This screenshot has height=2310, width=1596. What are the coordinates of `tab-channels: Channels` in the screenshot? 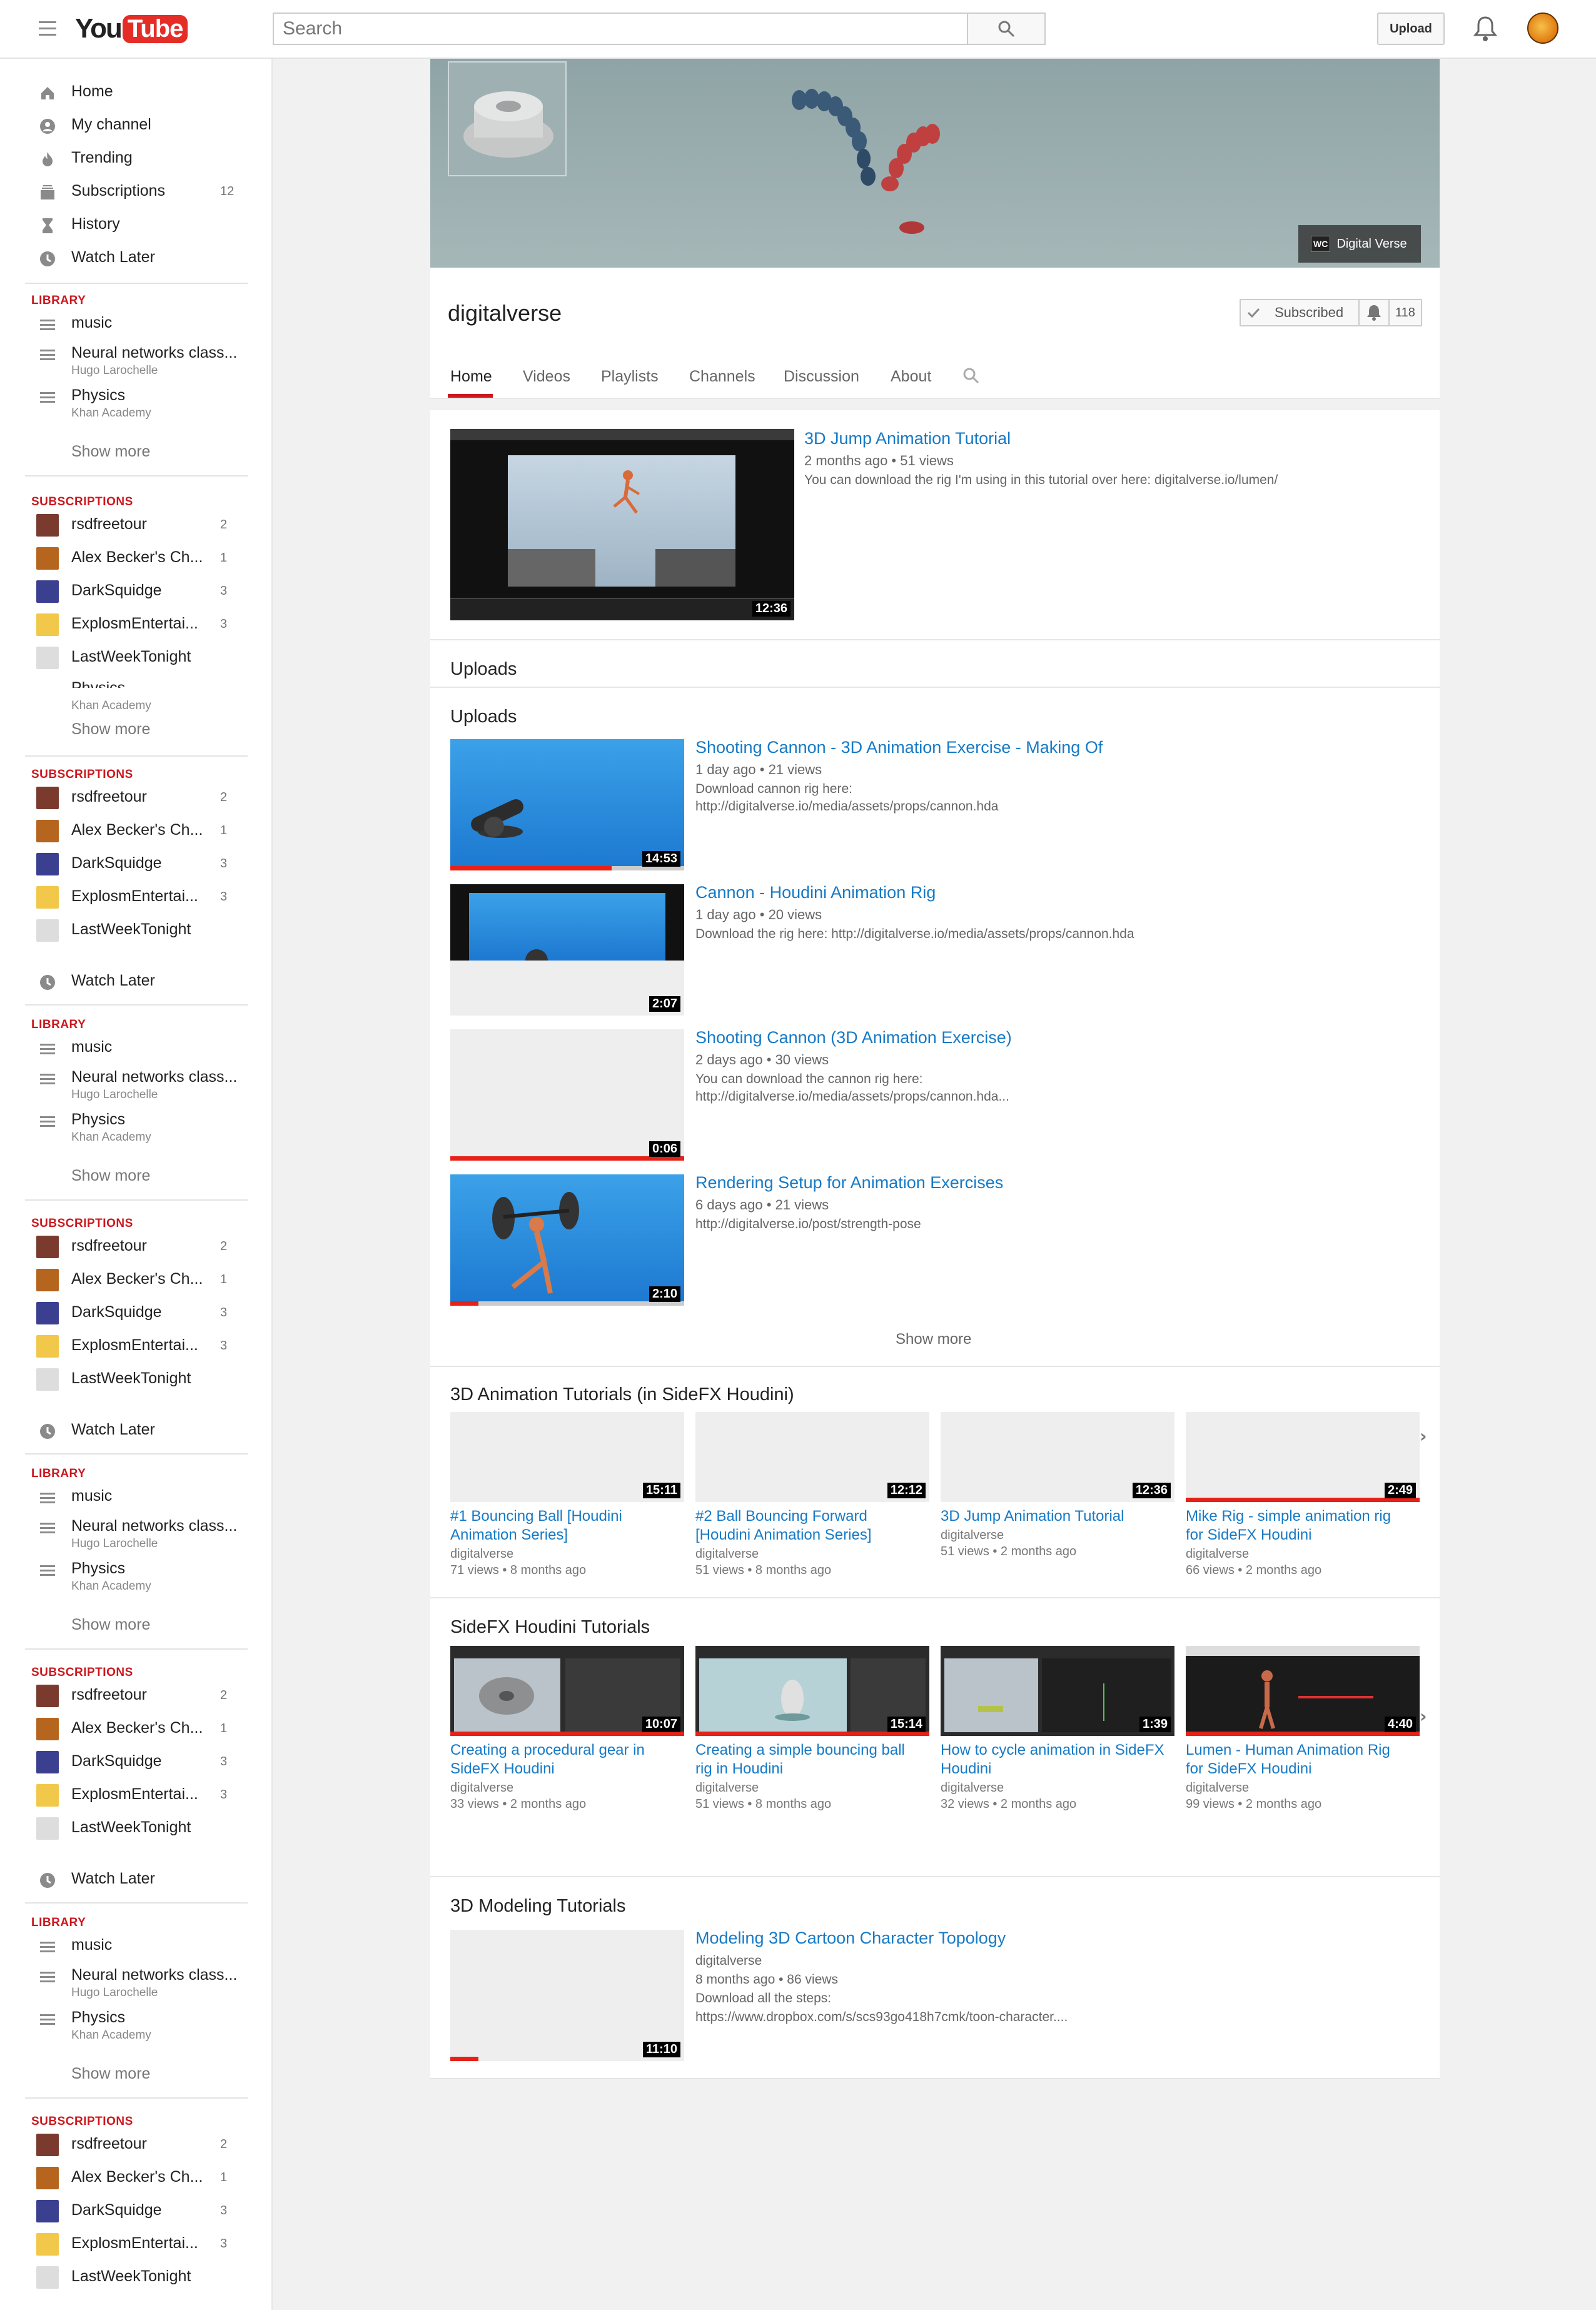 It's located at (722, 377).